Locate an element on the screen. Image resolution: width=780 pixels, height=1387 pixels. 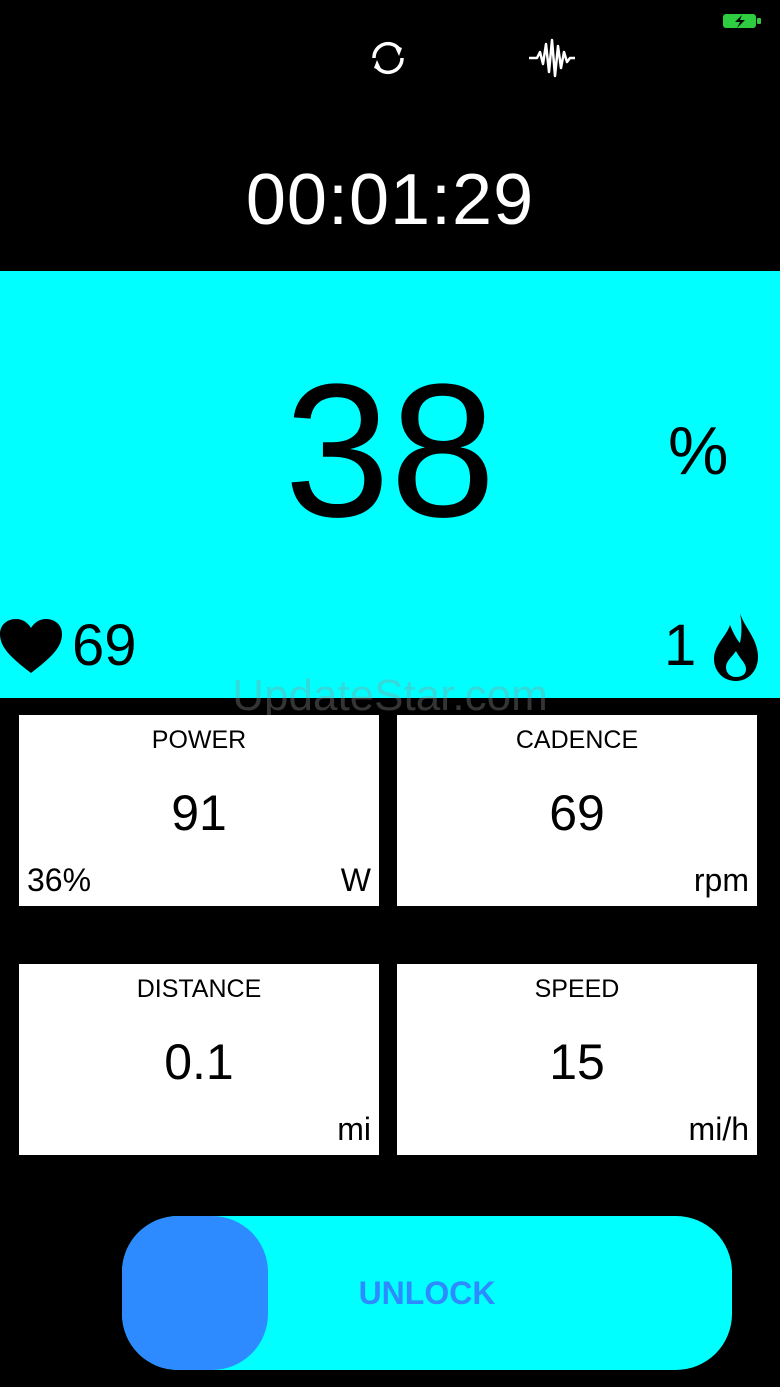
tile-label: CADENCE is located at coordinates (577, 740).